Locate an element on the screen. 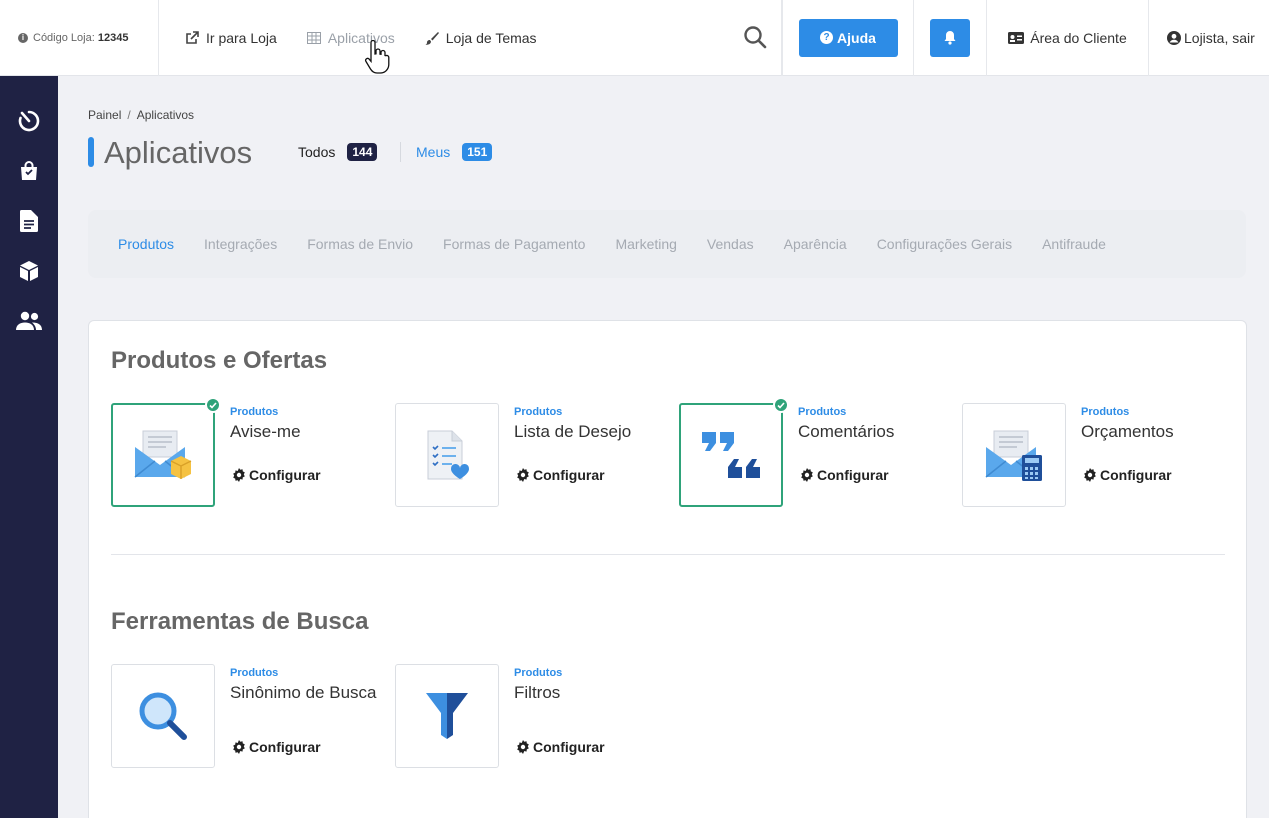 The height and width of the screenshot is (818, 1269). app-card: Produtos Filtros Configurar is located at coordinates (537, 716).